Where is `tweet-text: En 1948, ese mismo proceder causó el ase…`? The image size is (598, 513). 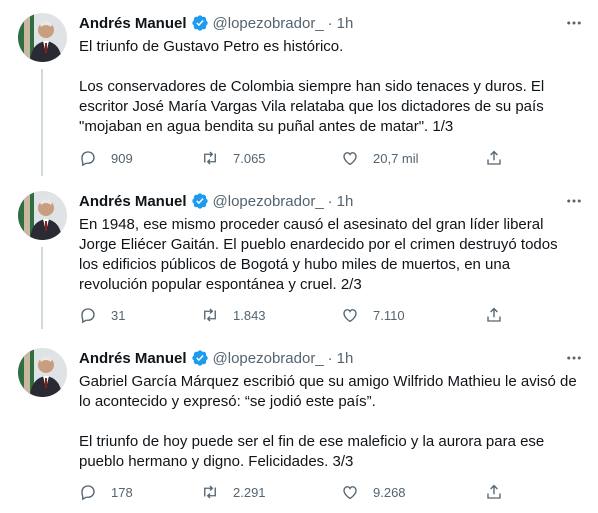 tweet-text: En 1948, ese mismo proceder causó el ase… is located at coordinates (329, 255).